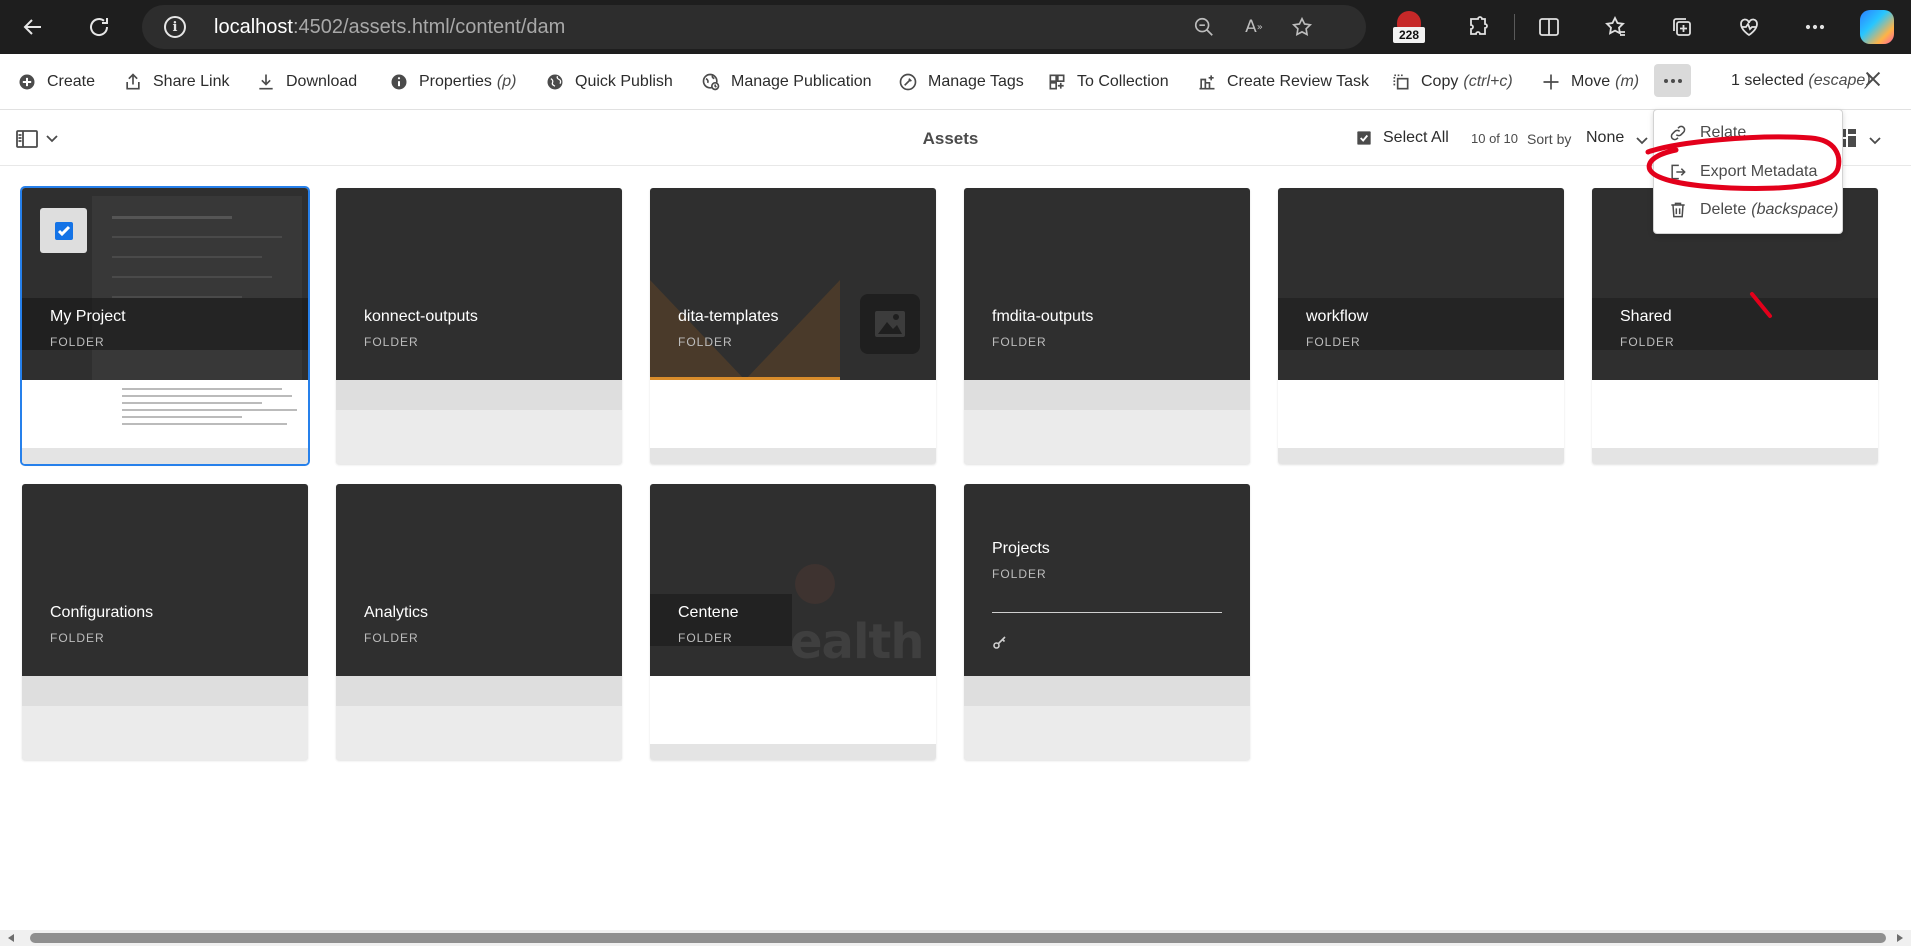 The width and height of the screenshot is (1911, 946). I want to click on extension-bug-icon: 228, so click(1409, 27).